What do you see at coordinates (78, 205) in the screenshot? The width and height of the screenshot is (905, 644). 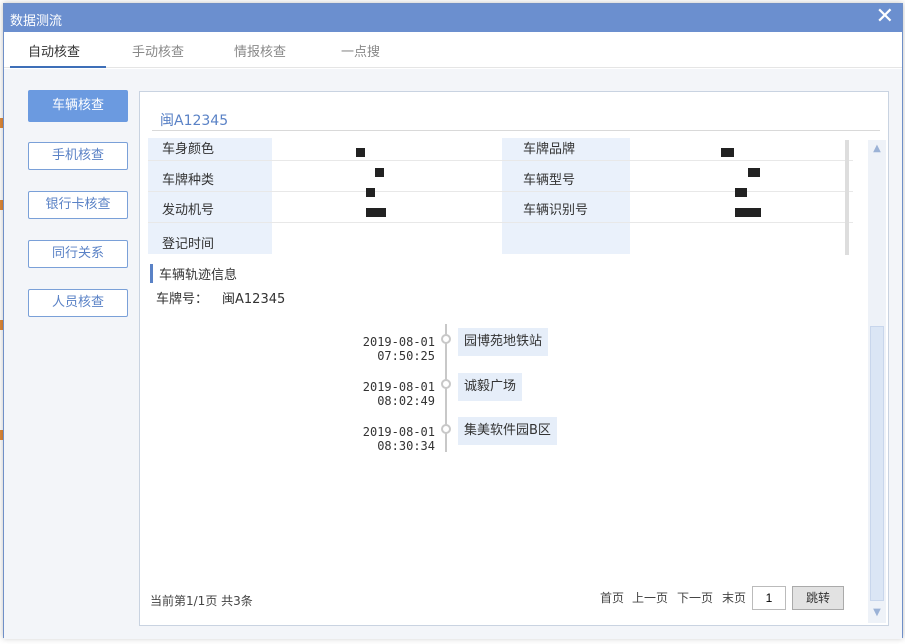 I see `sidebar-item-bankcard-check: 银行卡核查` at bounding box center [78, 205].